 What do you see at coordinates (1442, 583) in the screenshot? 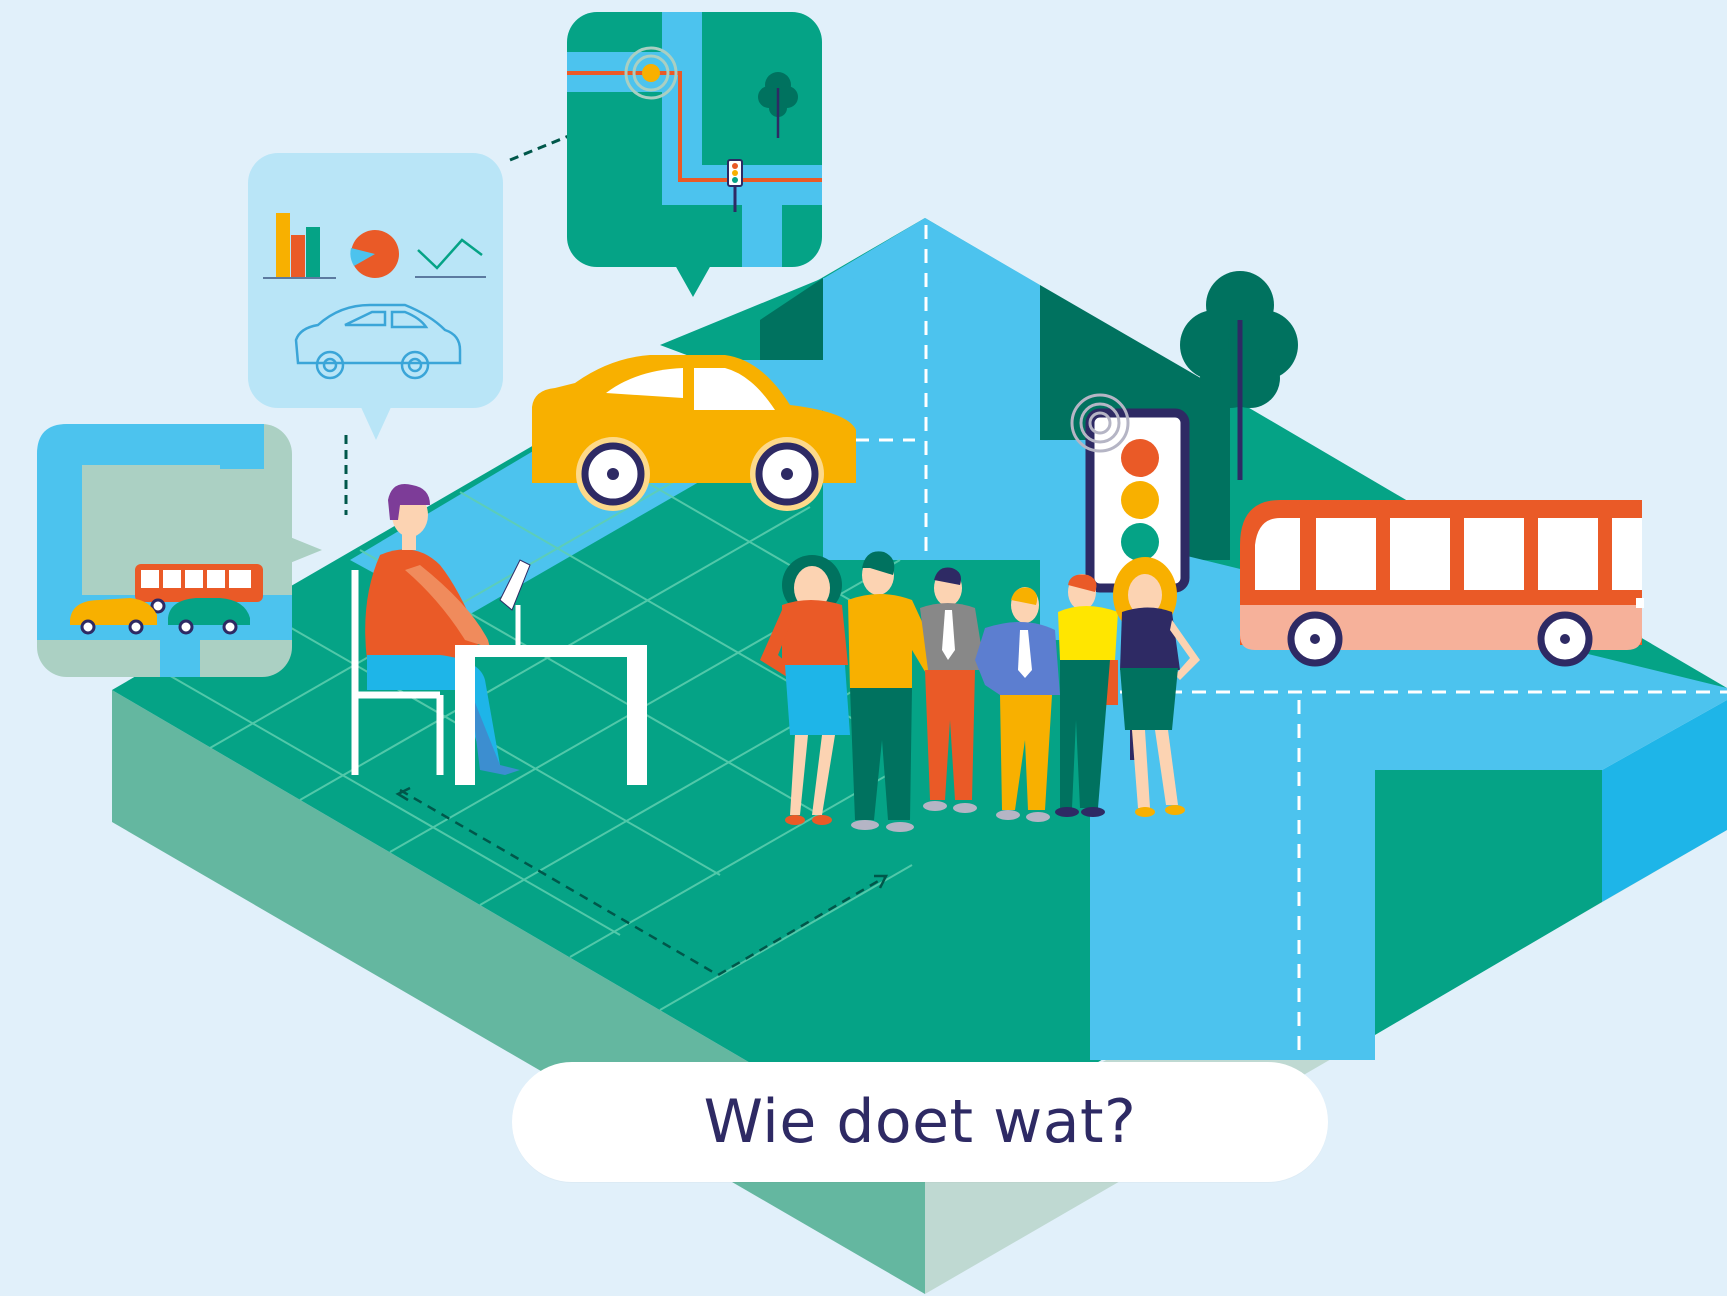
I see `bus` at bounding box center [1442, 583].